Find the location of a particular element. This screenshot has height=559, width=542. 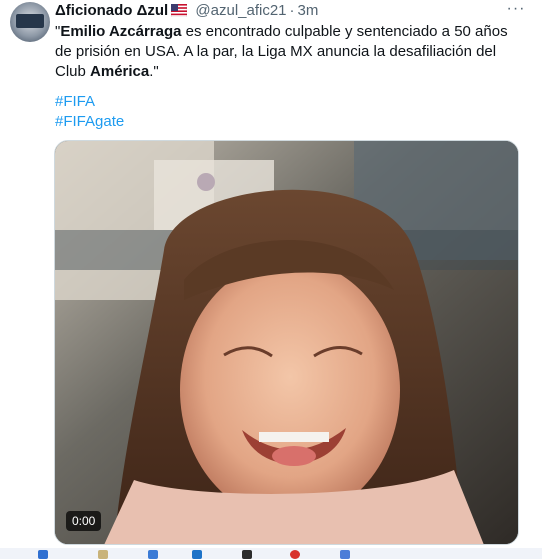

tweet-text-part: ." is located at coordinates (154, 71).